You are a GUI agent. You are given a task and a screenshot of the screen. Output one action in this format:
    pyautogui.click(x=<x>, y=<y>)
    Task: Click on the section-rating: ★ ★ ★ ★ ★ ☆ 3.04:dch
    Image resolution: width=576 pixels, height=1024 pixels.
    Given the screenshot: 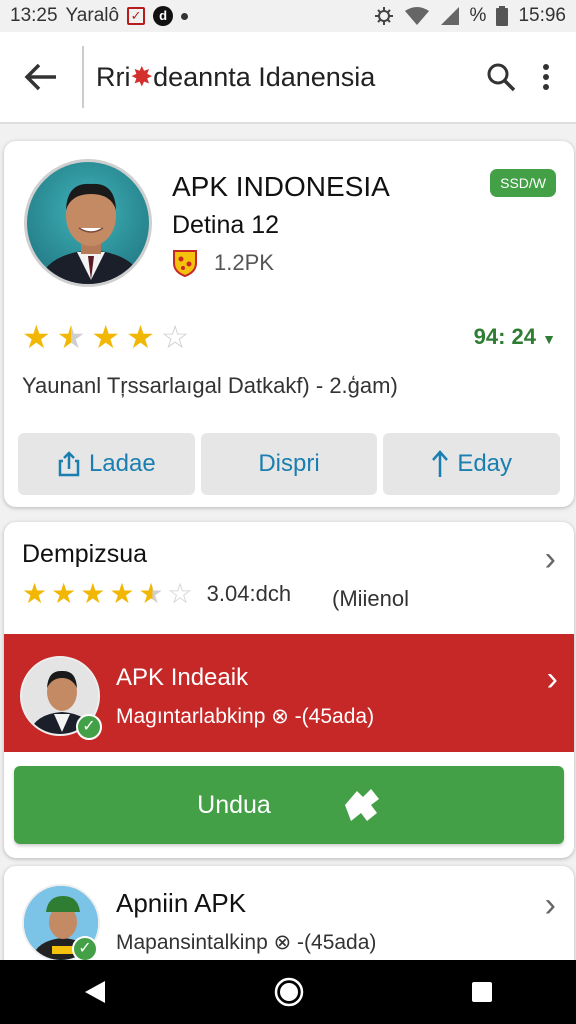 What is the action you would take?
    pyautogui.click(x=156, y=594)
    